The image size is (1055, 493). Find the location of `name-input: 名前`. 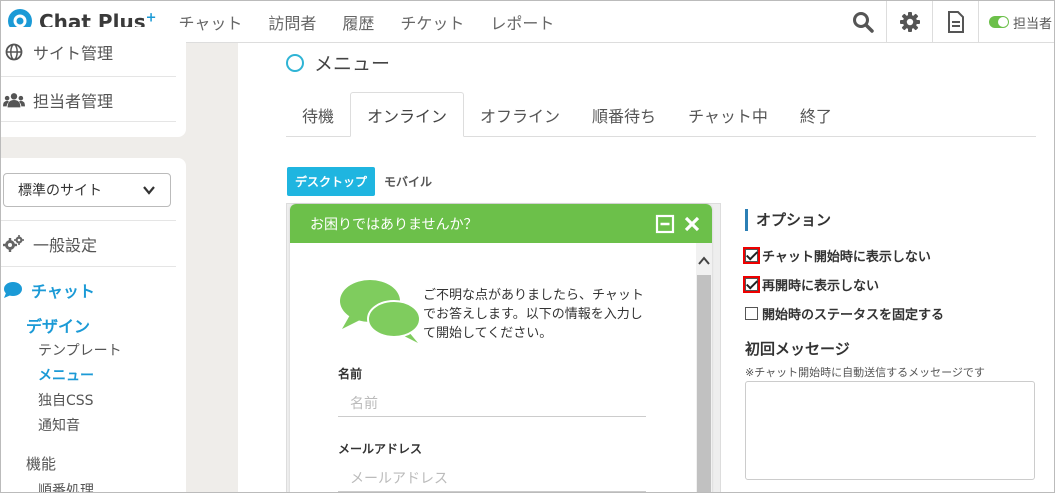

name-input: 名前 is located at coordinates (492, 402).